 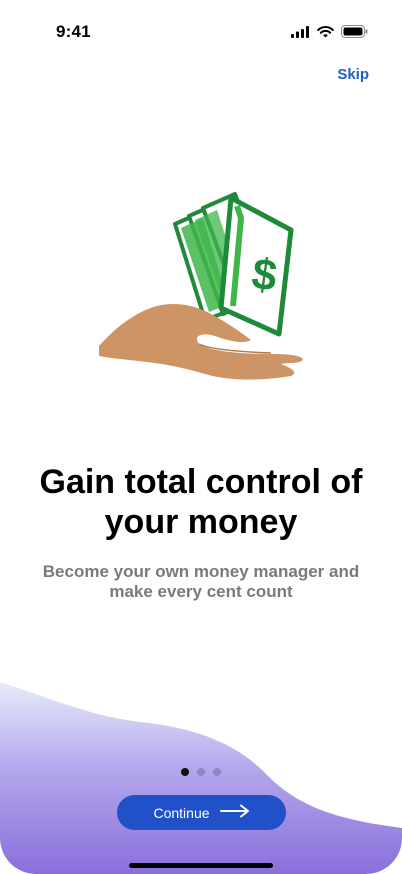 What do you see at coordinates (201, 286) in the screenshot?
I see `hand-holding-money-icon: $` at bounding box center [201, 286].